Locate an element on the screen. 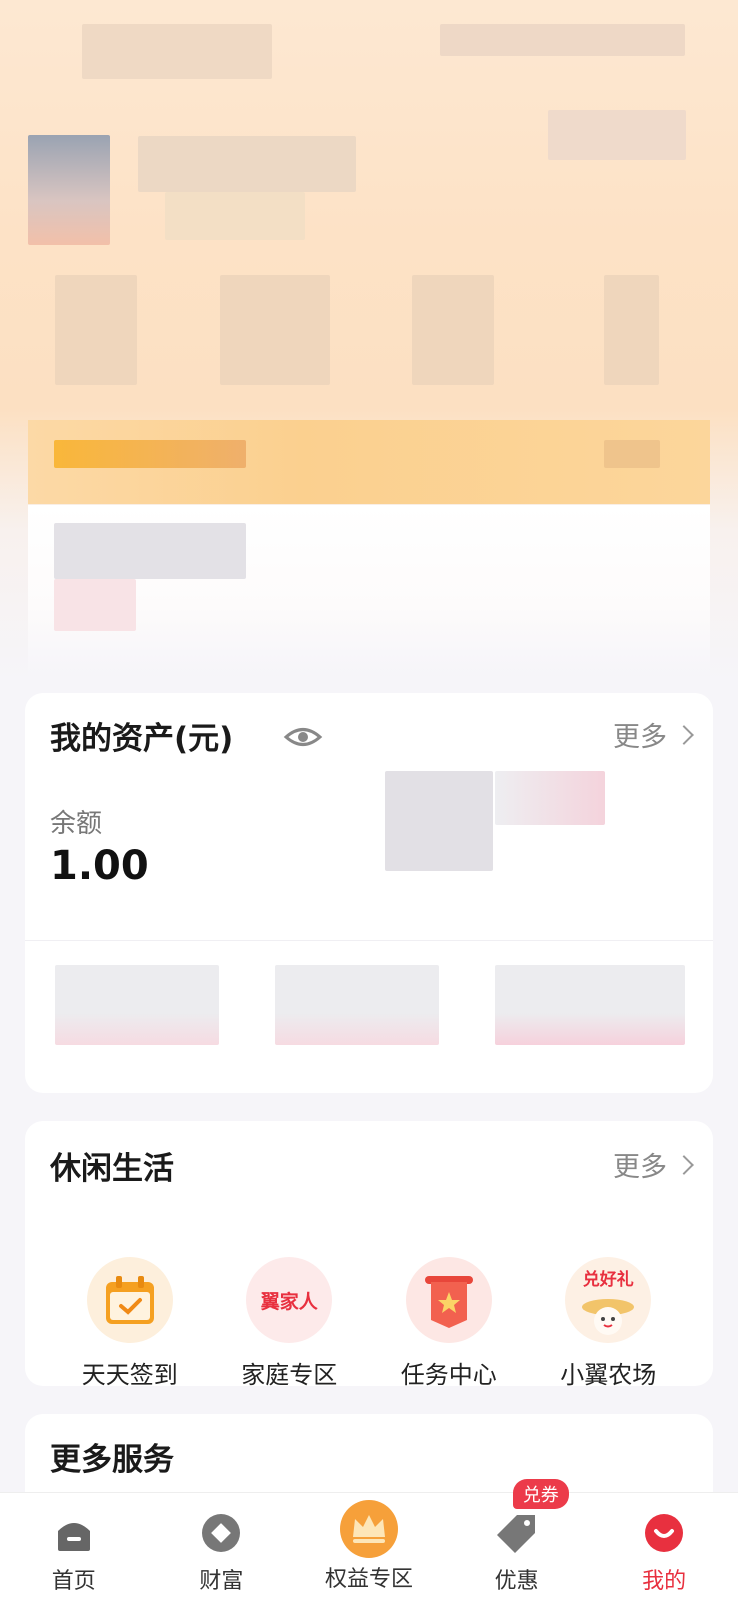 Image resolution: width=738 pixels, height=1601 pixels. tab-label: 首页 is located at coordinates (73, 1581).